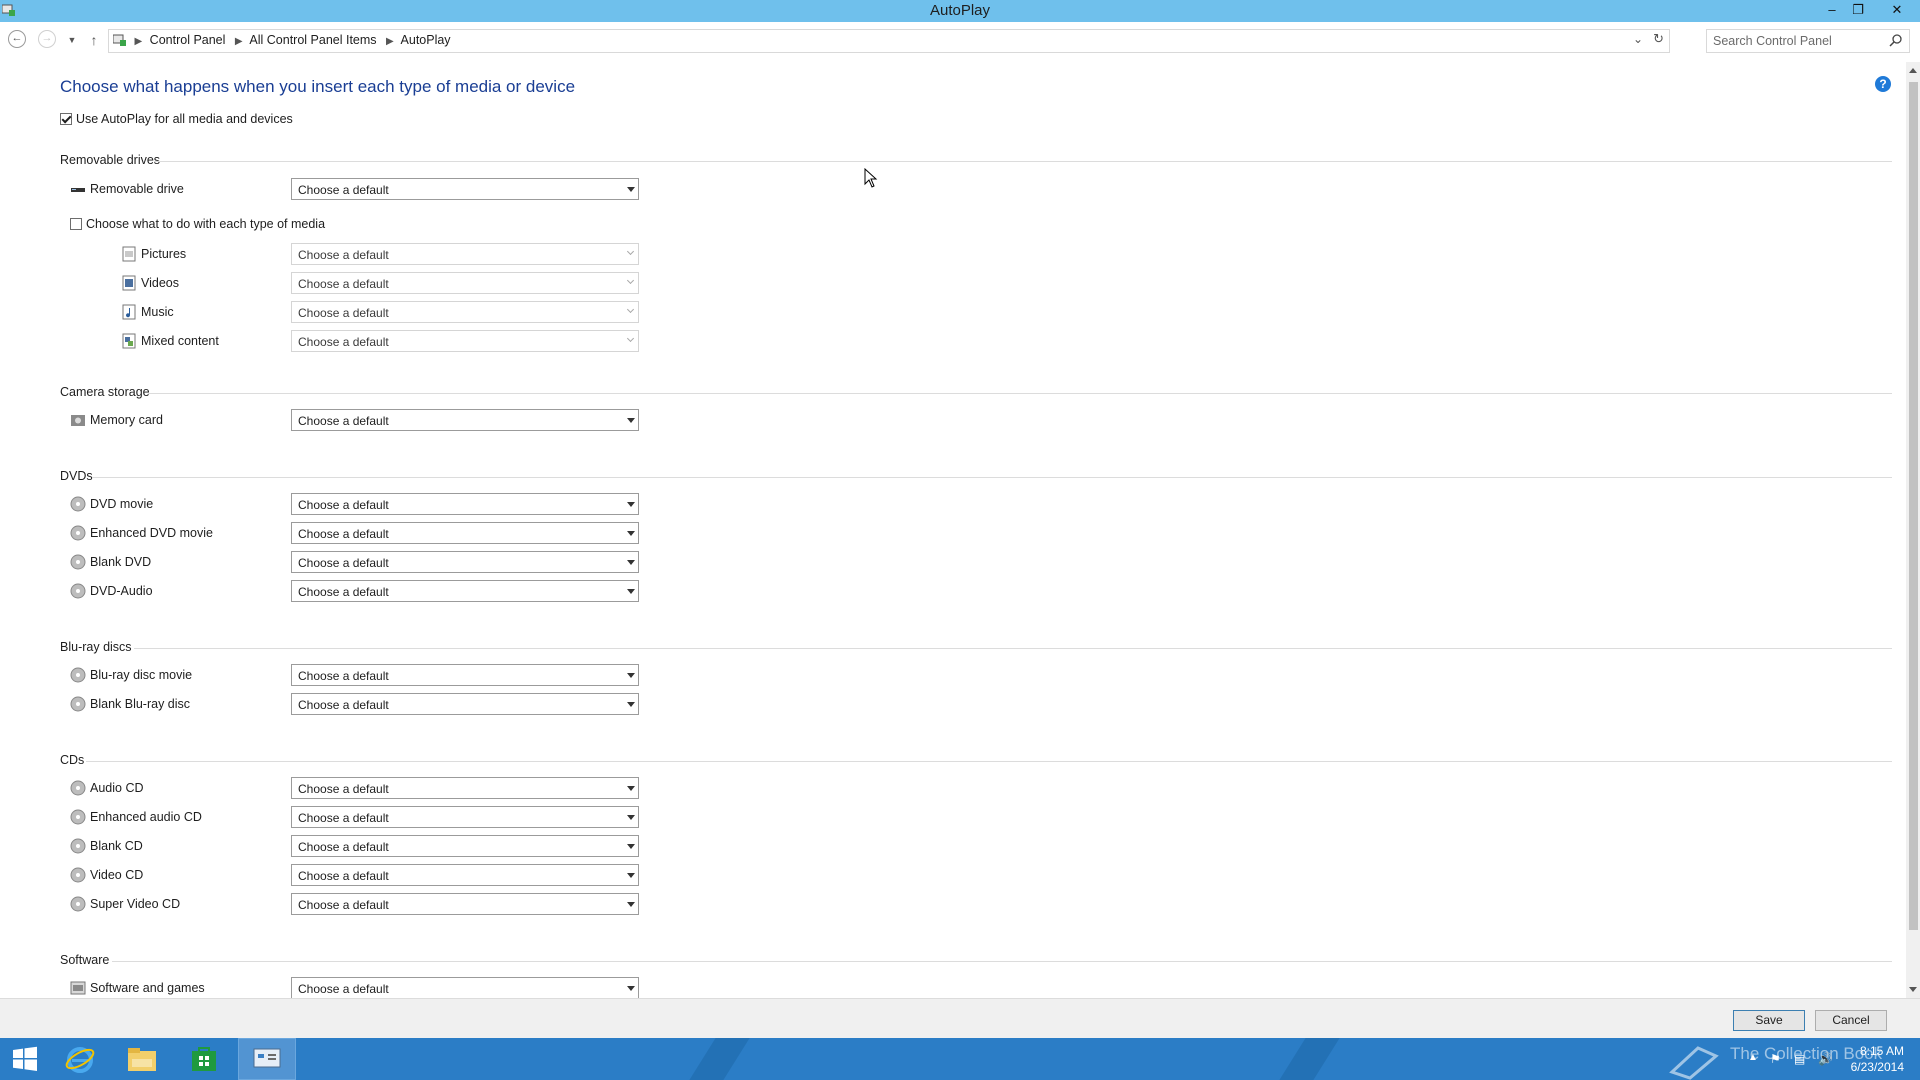 This screenshot has height=1080, width=1920. I want to click on music-label: Music, so click(147, 312).